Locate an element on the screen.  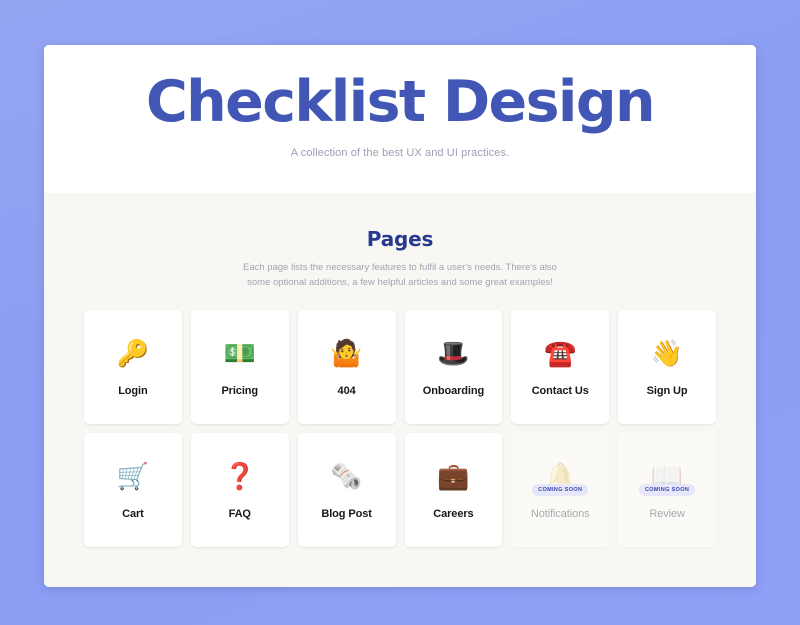
page-card-blog-post: 🗞️ Blog Post is located at coordinates (346, 490).